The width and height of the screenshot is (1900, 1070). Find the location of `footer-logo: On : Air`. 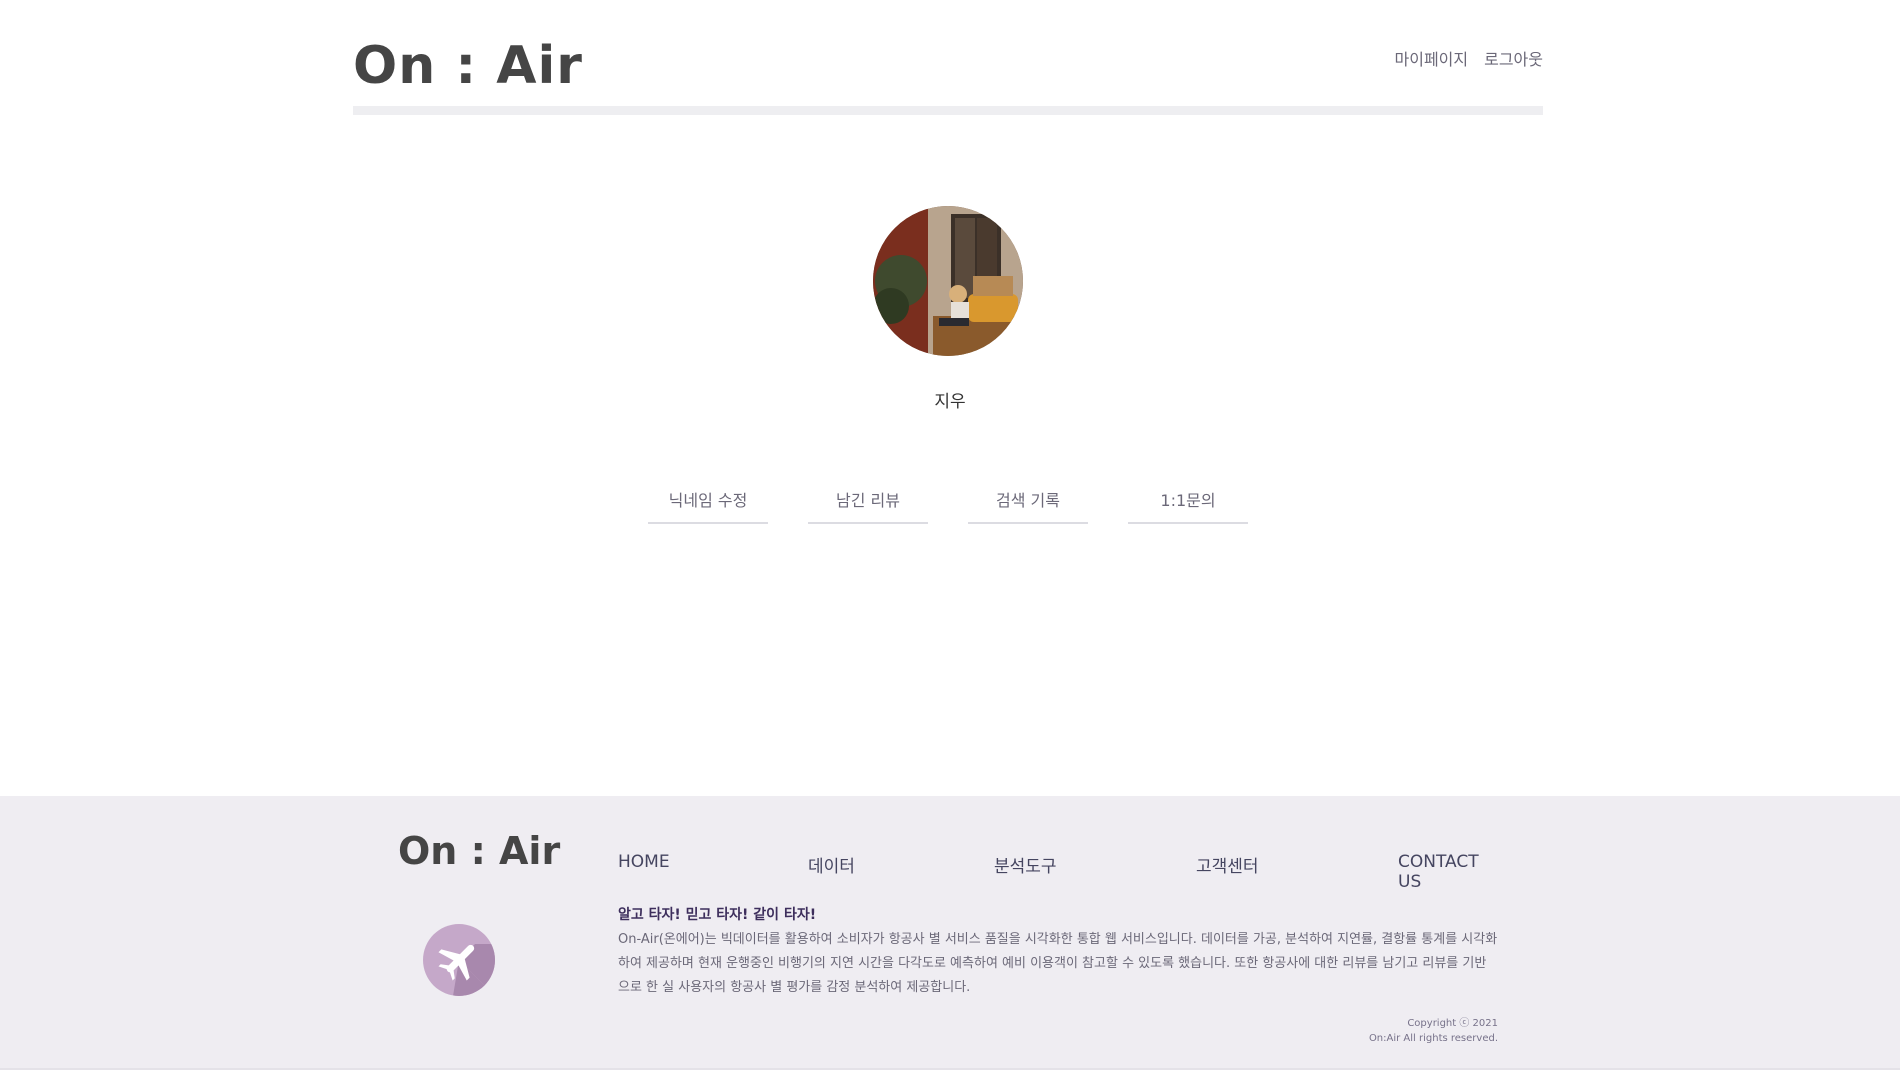

footer-logo: On : Air is located at coordinates (479, 851).